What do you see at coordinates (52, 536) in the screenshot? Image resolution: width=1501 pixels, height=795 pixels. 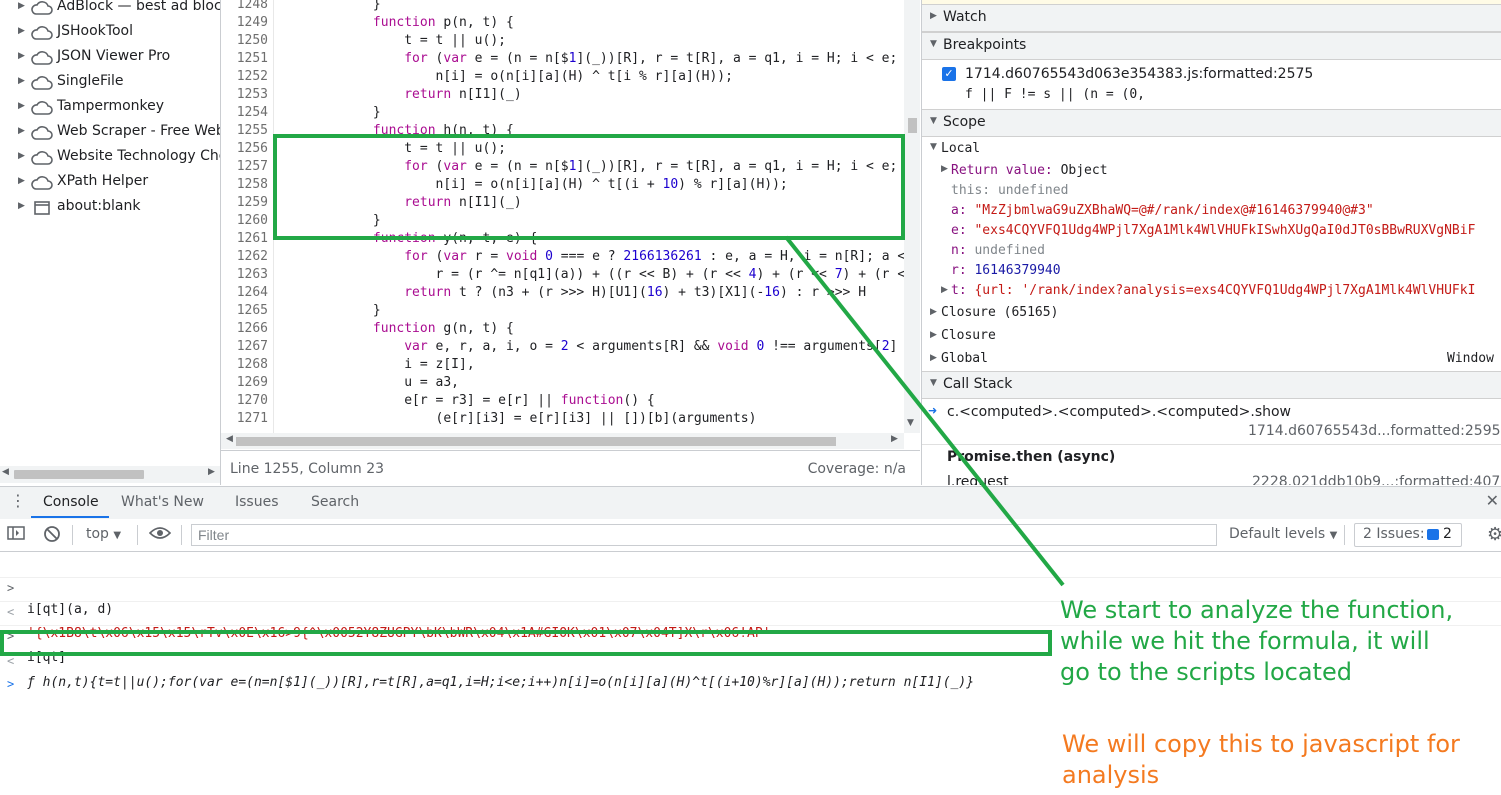 I see `clear-console-icon` at bounding box center [52, 536].